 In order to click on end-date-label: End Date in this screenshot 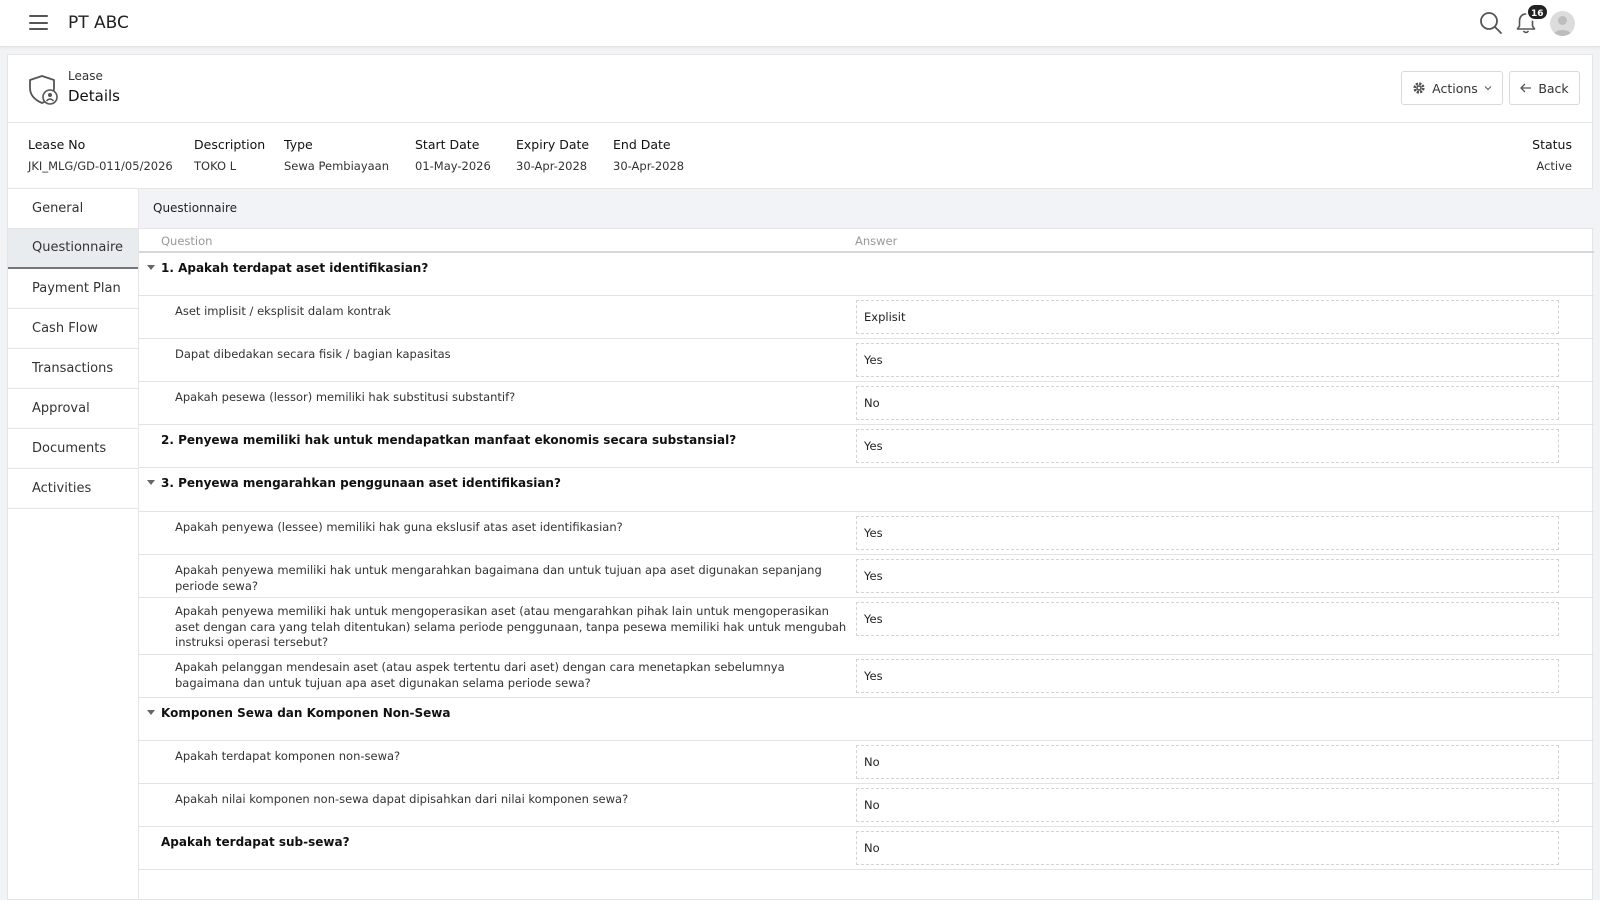, I will do `click(642, 144)`.